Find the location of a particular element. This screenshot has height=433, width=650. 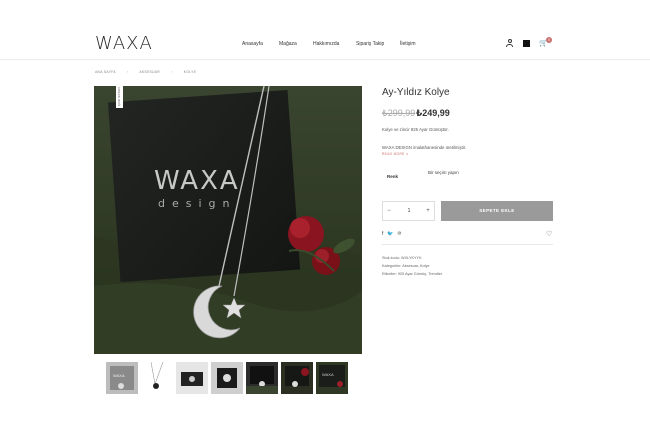

share-links: f 🐦 ℗ is located at coordinates (391, 234).